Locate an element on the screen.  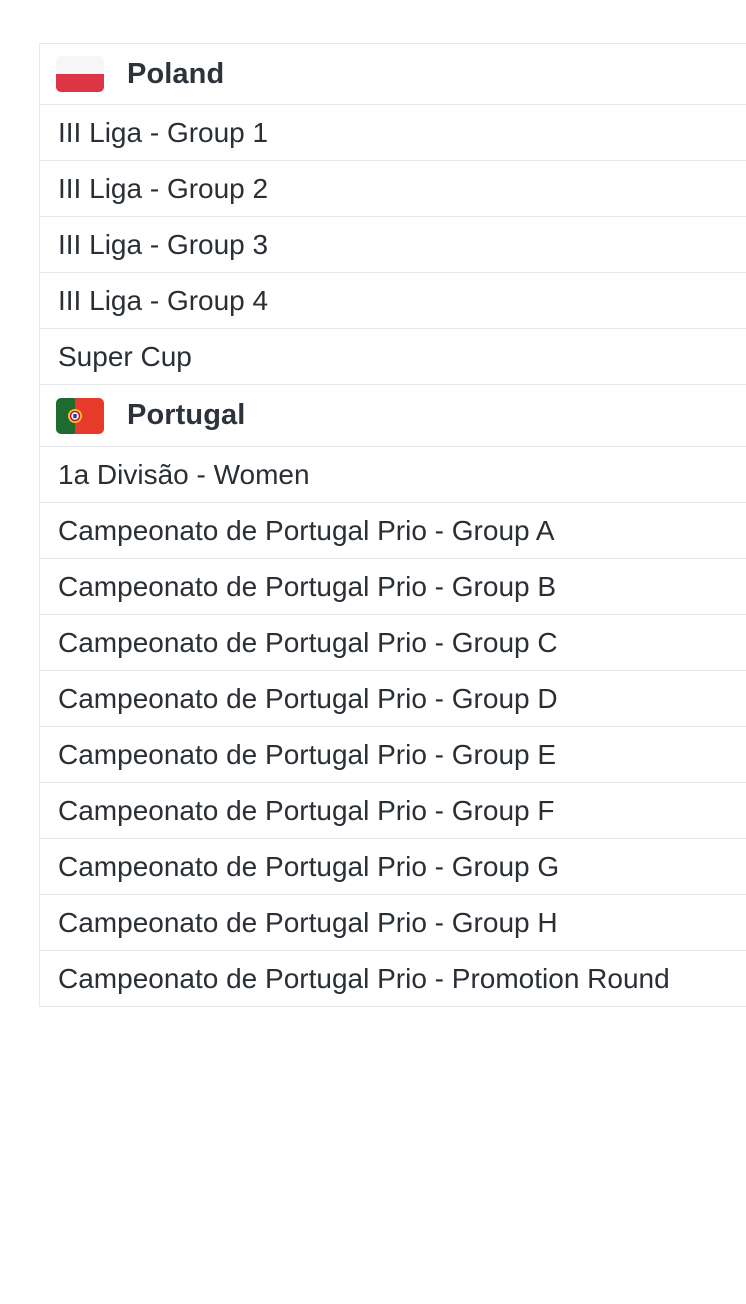
poland-flag-icon is located at coordinates (80, 74).